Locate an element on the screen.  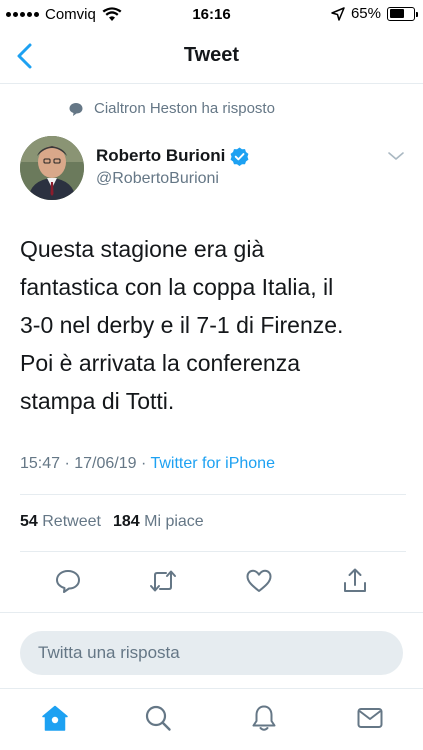
tweet-actions is located at coordinates (211, 583).